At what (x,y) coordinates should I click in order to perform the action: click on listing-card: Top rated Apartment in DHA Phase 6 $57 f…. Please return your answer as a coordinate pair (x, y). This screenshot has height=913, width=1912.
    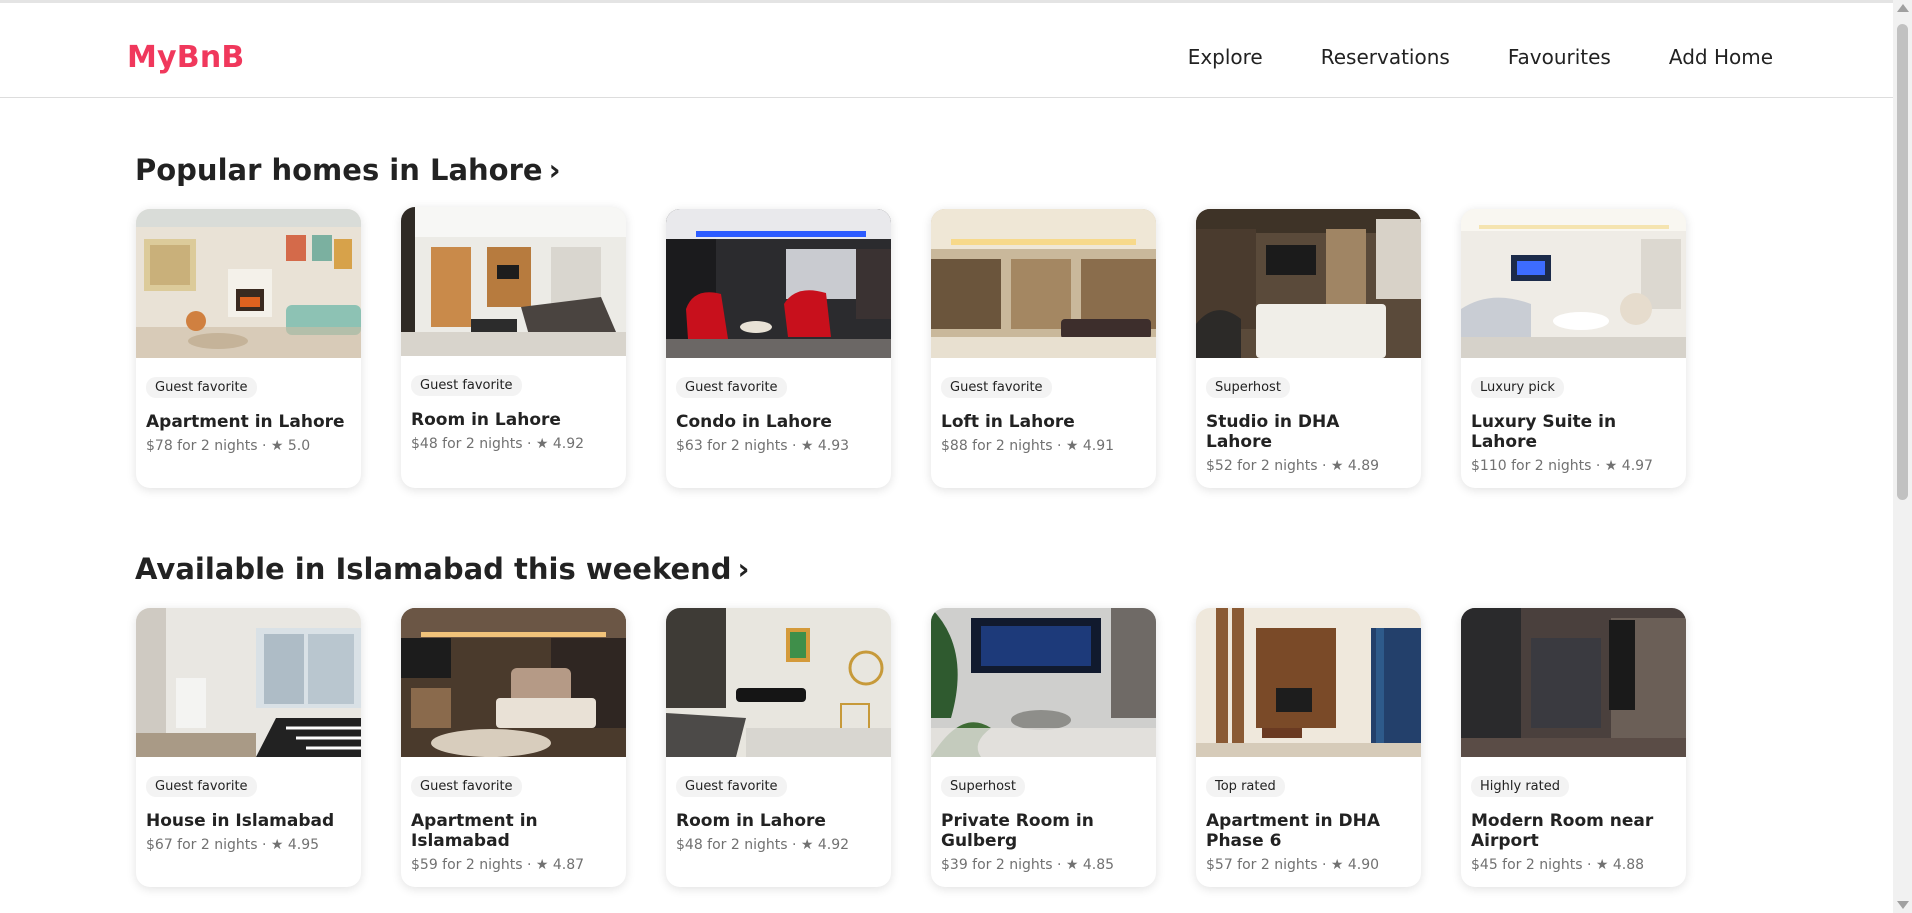
    Looking at the image, I should click on (1308, 747).